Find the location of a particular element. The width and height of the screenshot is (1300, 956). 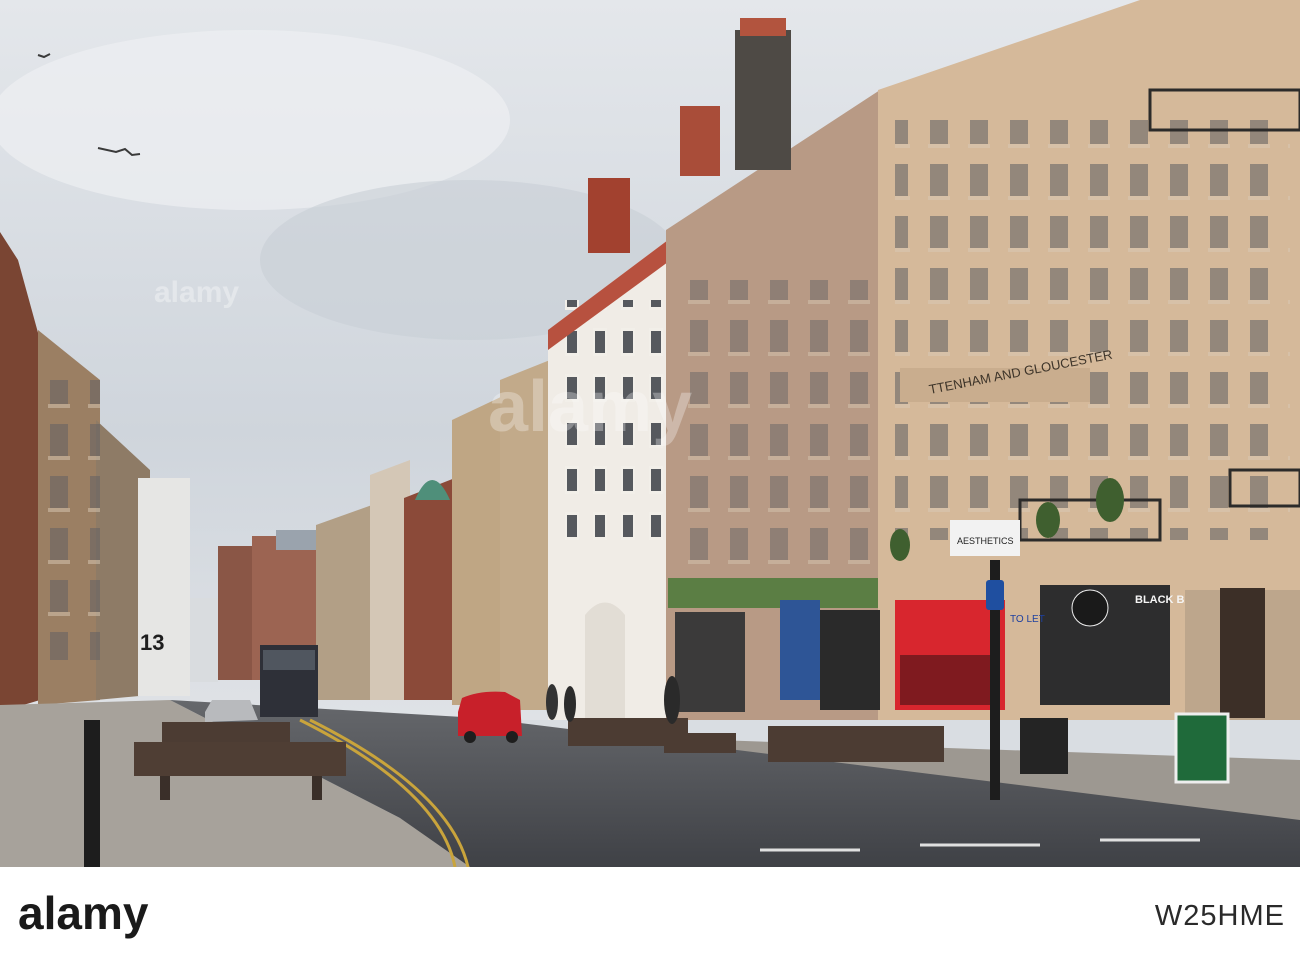

building-number: 13 is located at coordinates (152, 642).